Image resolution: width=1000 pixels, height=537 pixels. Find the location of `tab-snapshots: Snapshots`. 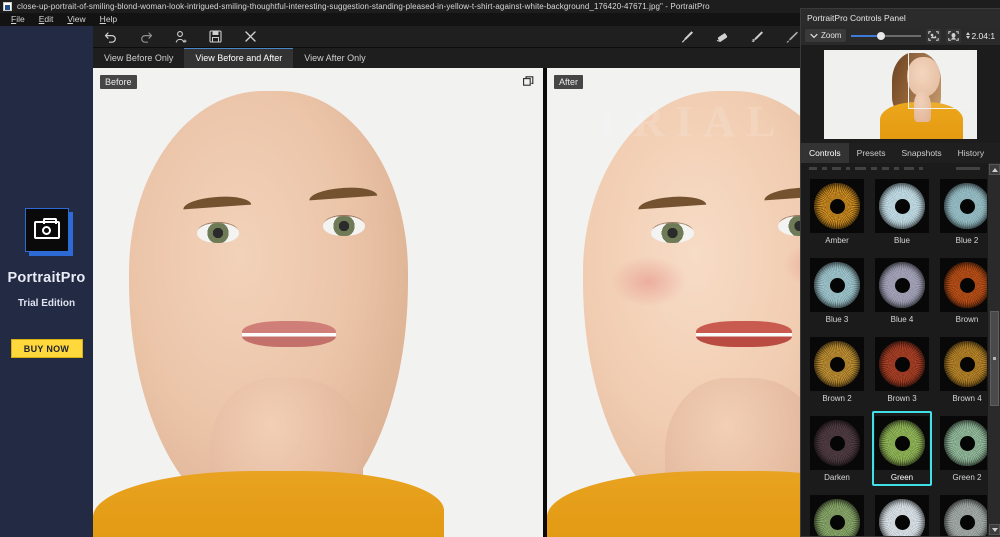

tab-snapshots: Snapshots is located at coordinates (921, 153).